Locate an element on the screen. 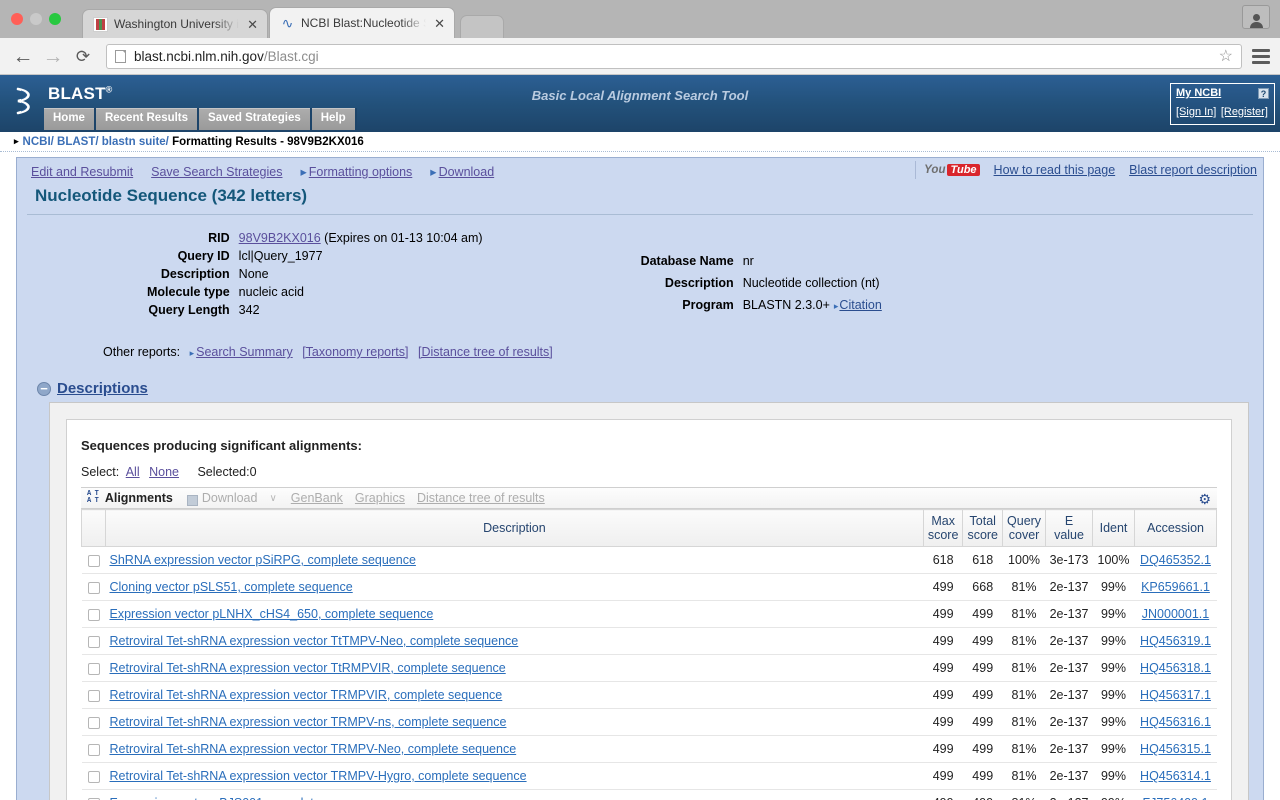 This screenshot has height=800, width=1280. meta-row-query-id: Query ID lcl|Query_1977 is located at coordinates (315, 256).